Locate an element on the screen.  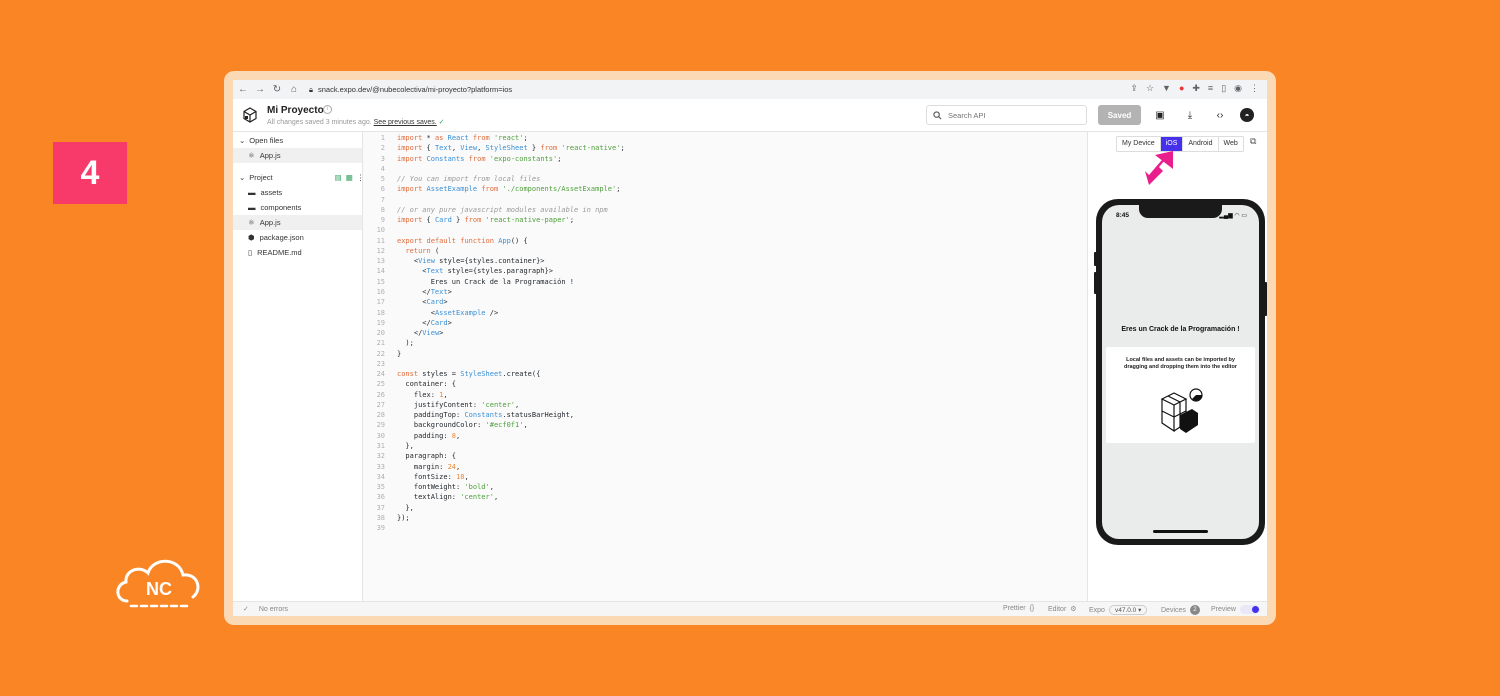
project-title: Mi Proyecto is located at coordinates (295, 110).